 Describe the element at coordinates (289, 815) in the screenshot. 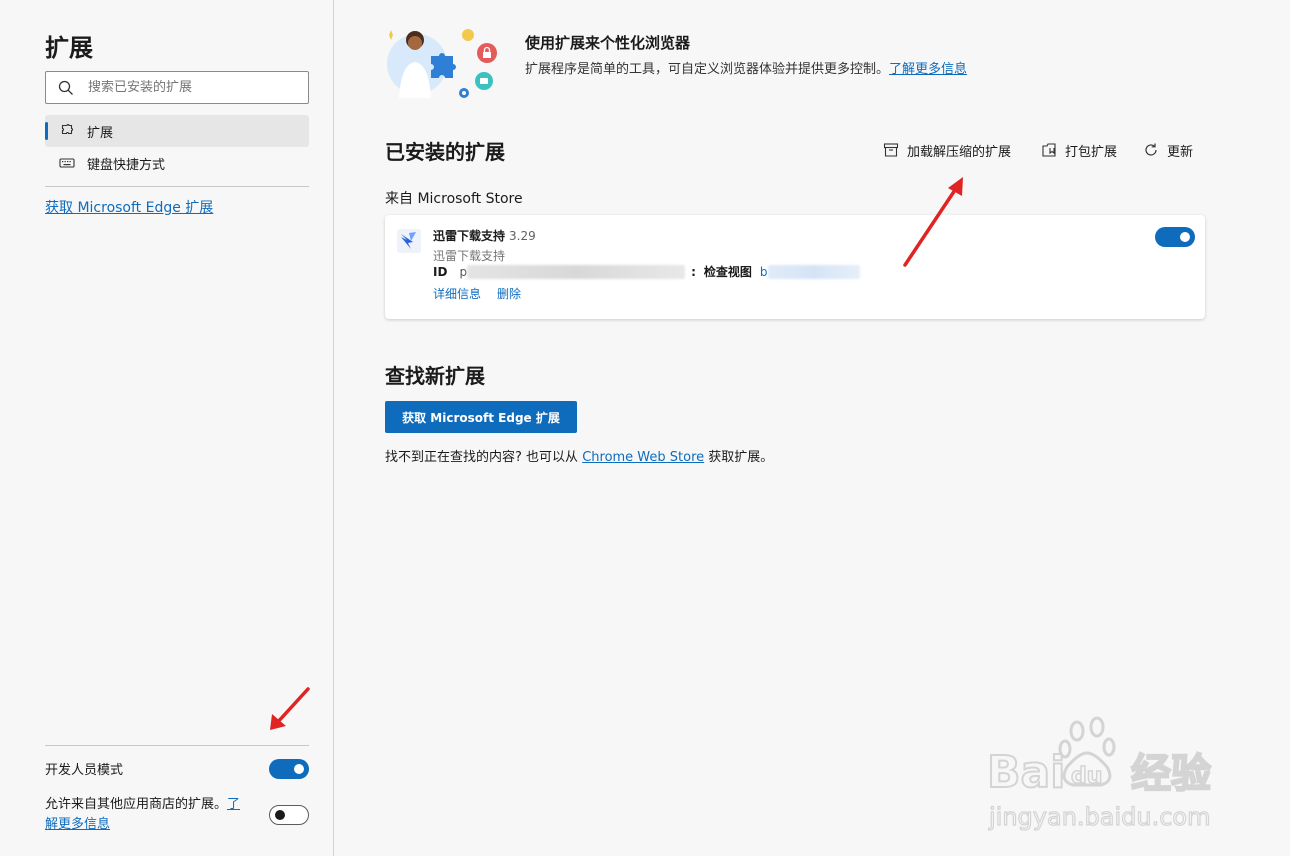

I see `other-stores-toggle` at that location.